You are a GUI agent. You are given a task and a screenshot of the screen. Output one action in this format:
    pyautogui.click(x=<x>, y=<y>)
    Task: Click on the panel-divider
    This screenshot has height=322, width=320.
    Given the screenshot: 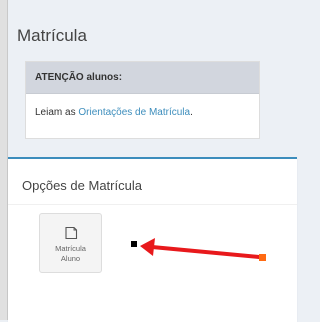 What is the action you would take?
    pyautogui.click(x=152, y=204)
    